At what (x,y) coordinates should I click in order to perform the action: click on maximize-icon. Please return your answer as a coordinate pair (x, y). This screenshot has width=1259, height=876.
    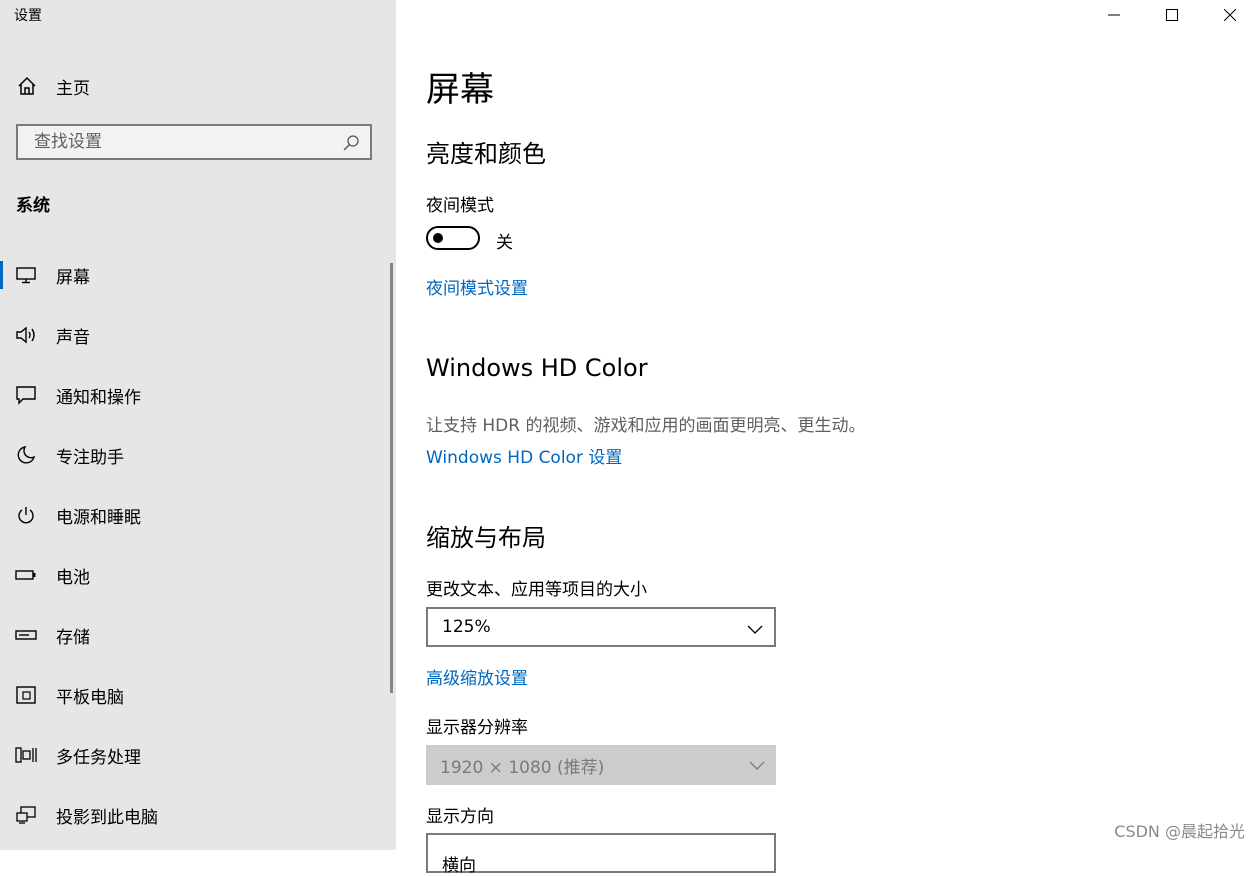
    Looking at the image, I should click on (1172, 15).